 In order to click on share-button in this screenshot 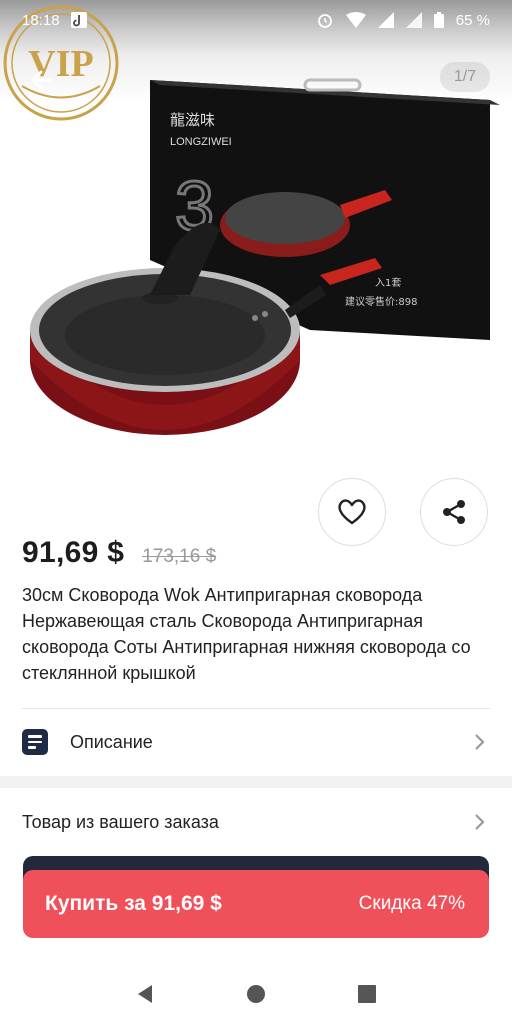, I will do `click(454, 512)`.